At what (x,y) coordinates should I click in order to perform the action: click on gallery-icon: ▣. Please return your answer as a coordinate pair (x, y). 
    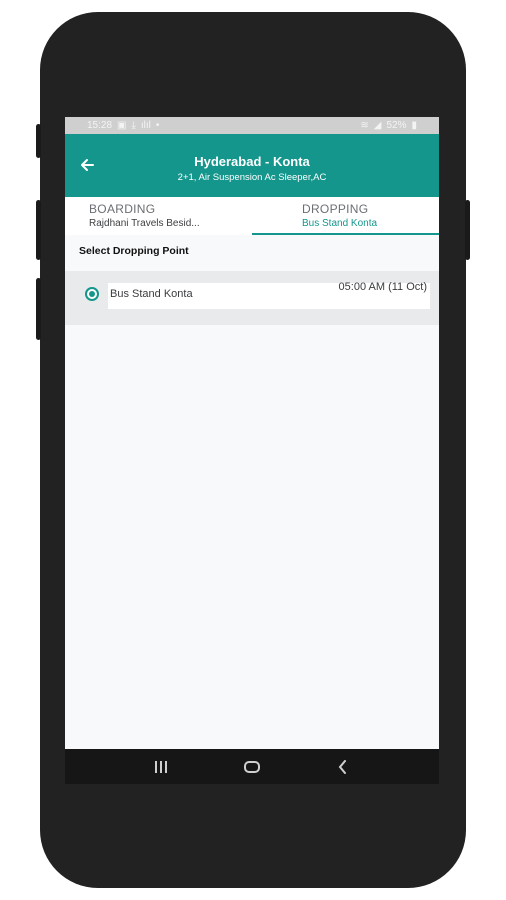
    Looking at the image, I should click on (122, 125).